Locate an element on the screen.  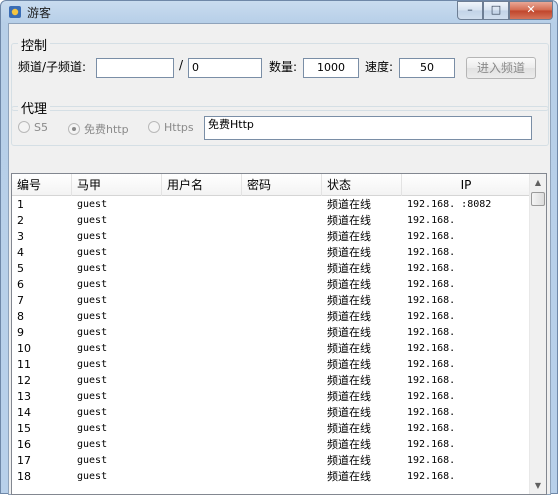
table-row: 4 guest 频道在线 192.168. is located at coordinates (271, 253).